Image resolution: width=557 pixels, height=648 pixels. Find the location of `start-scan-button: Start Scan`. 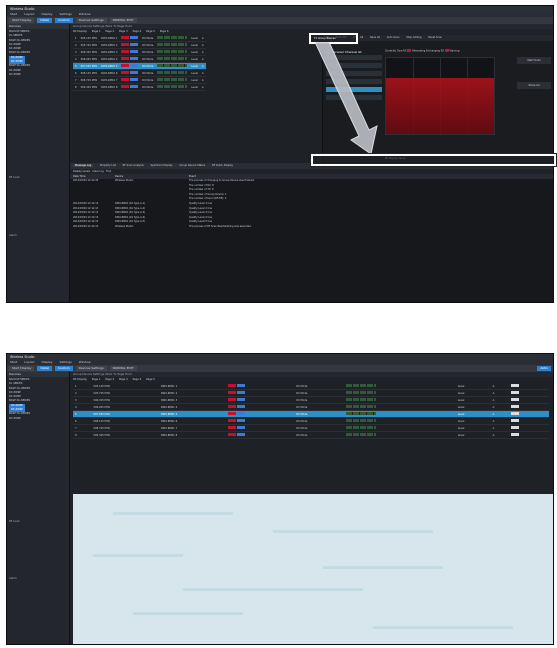

start-scan-button: Start Scan is located at coordinates (534, 60).